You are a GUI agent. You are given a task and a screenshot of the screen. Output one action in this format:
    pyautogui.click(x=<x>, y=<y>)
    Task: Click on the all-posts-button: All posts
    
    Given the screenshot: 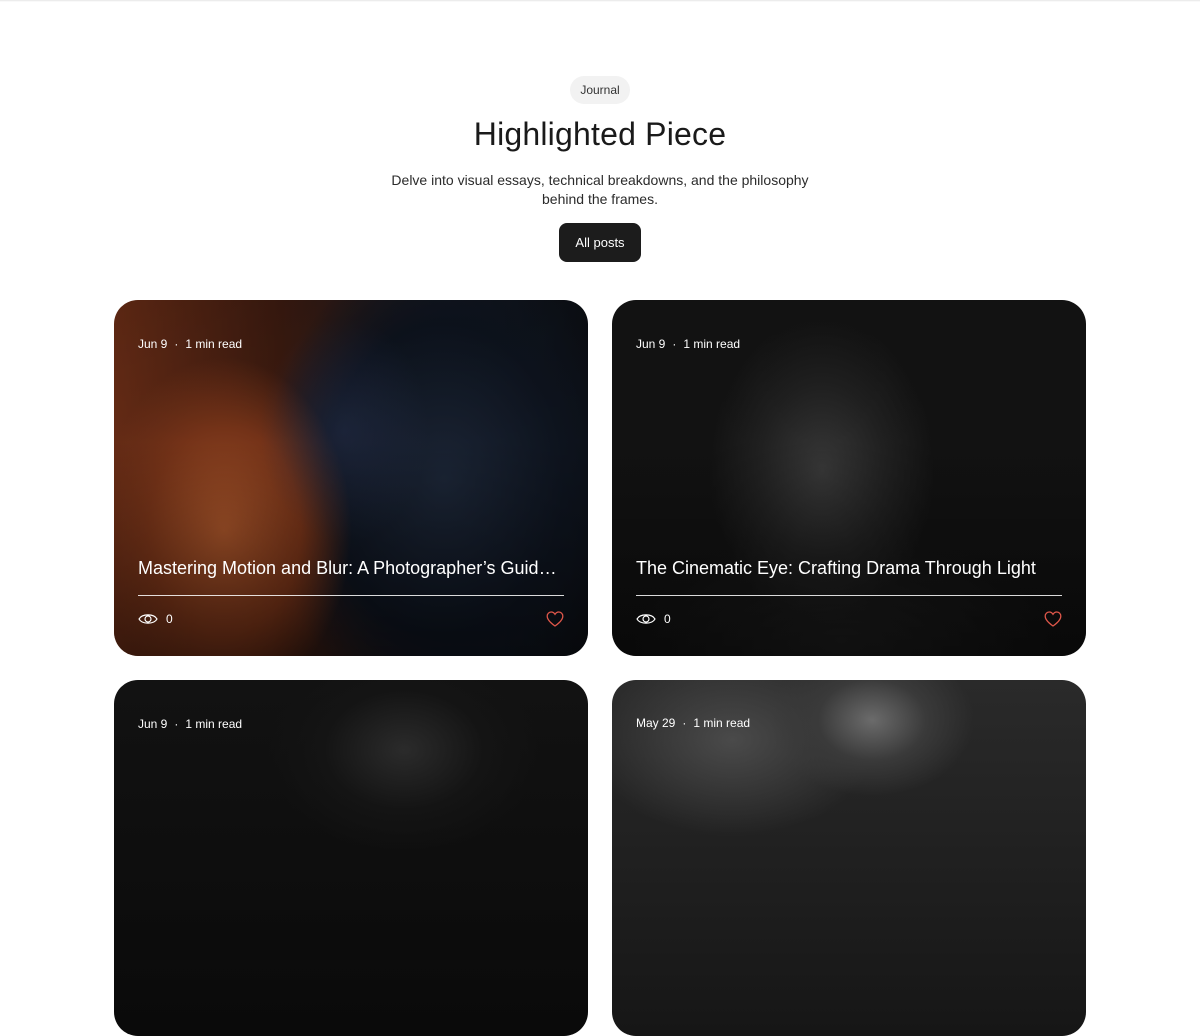 What is the action you would take?
    pyautogui.click(x=600, y=242)
    